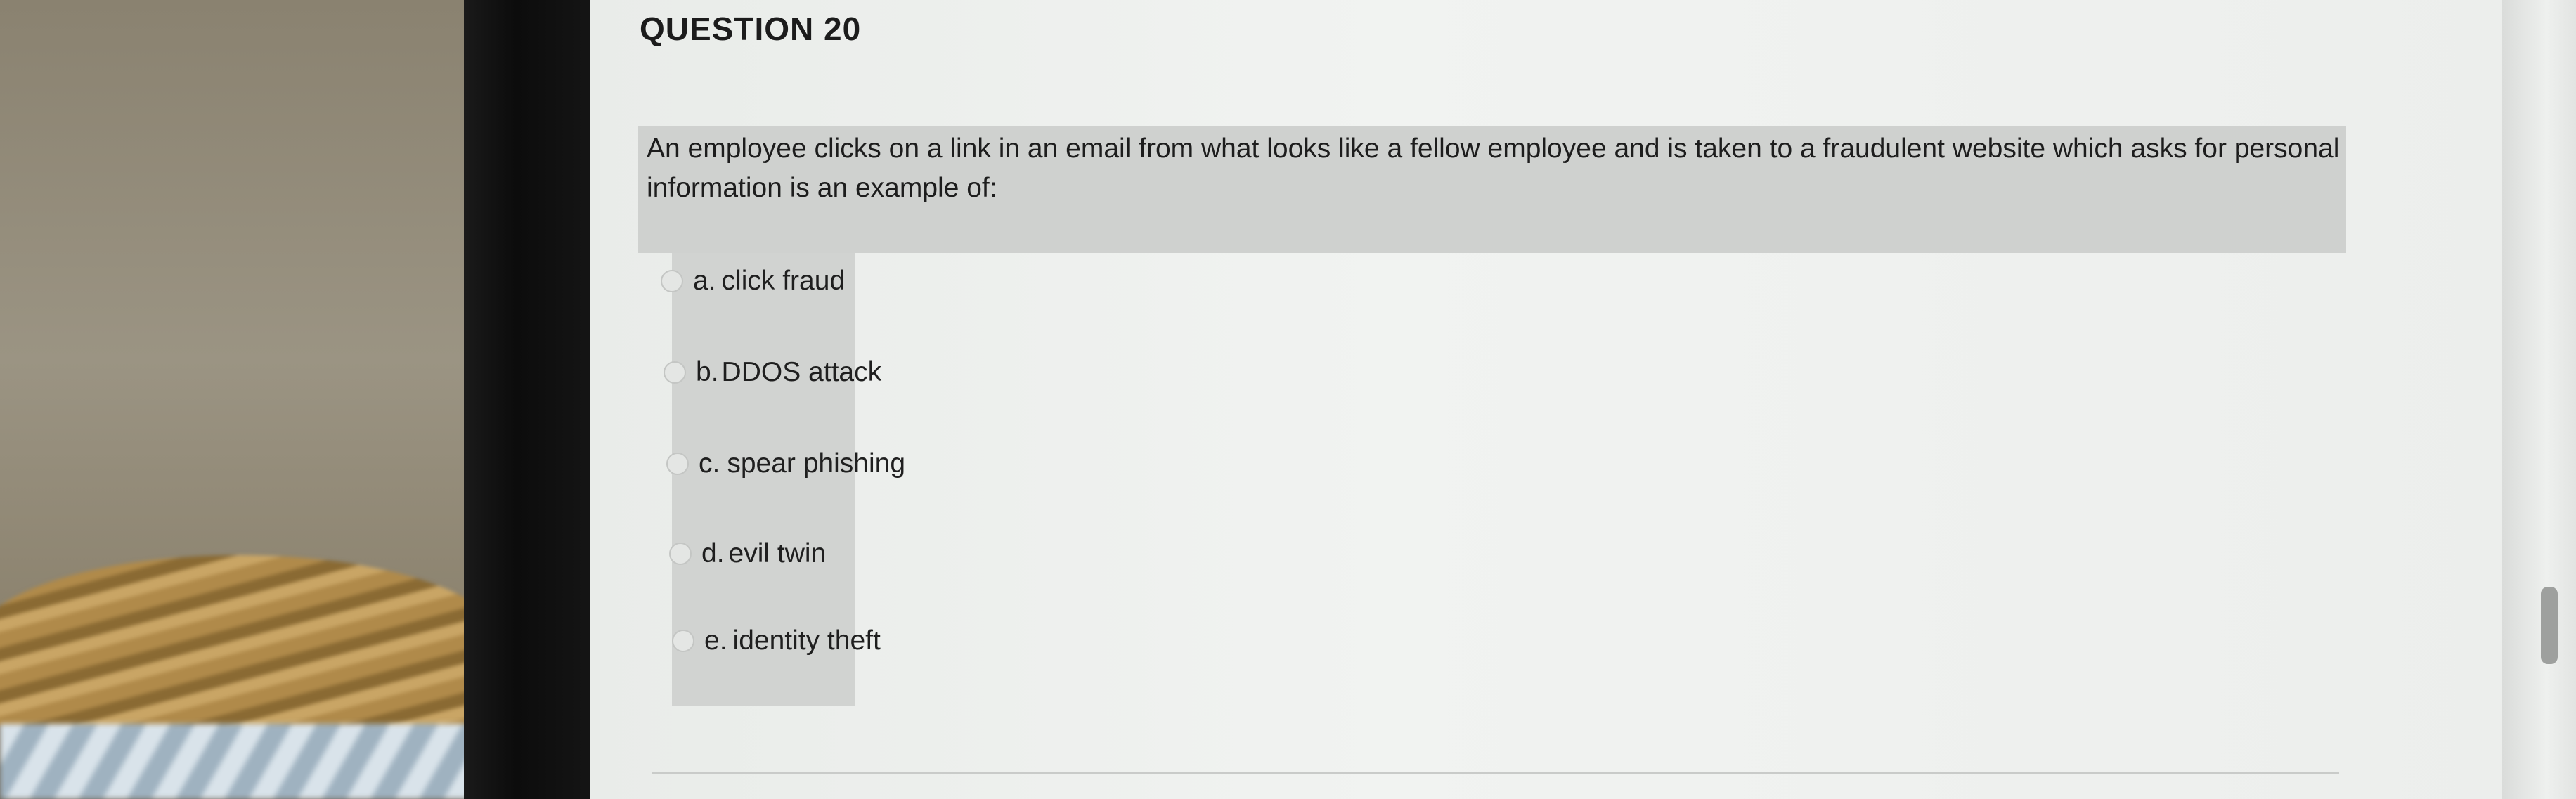 The height and width of the screenshot is (799, 2576). I want to click on radio-button-b, so click(675, 372).